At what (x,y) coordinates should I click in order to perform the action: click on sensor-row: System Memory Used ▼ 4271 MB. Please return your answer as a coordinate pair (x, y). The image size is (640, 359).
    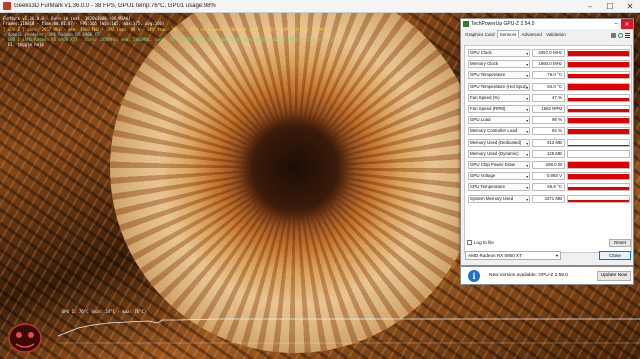
    Looking at the image, I should click on (549, 198).